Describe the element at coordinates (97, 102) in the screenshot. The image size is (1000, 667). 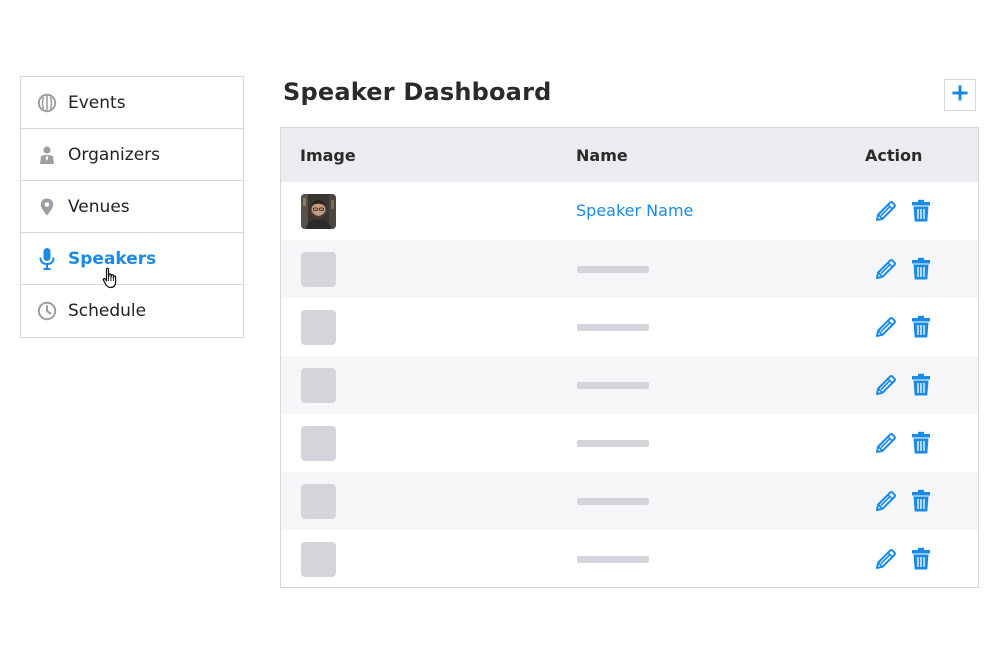
I see `sidebar-item-label: Events` at that location.